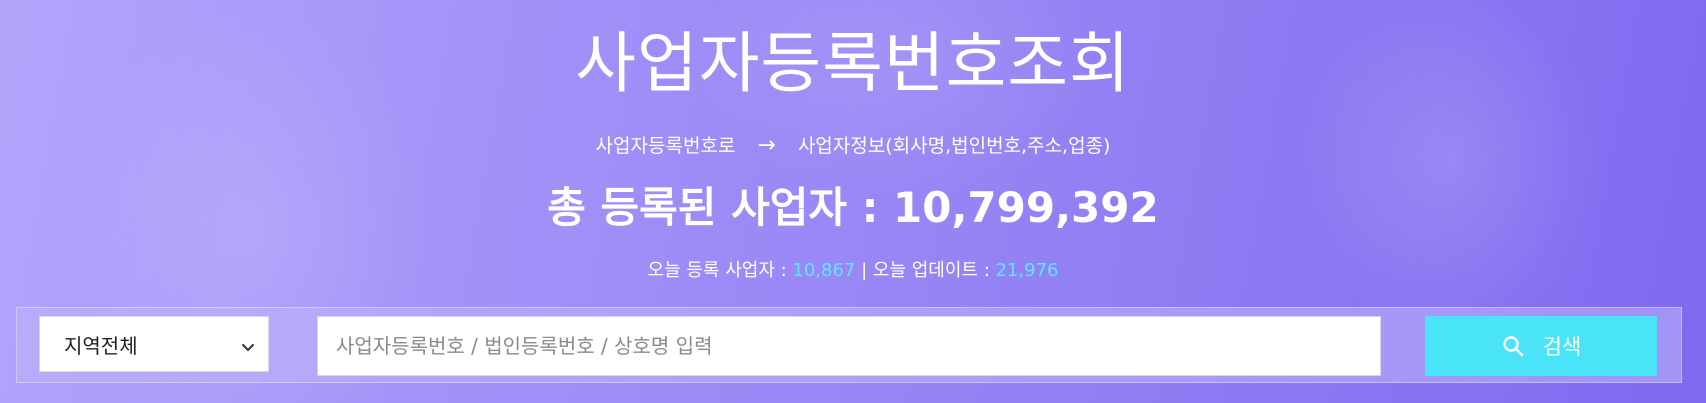 Image resolution: width=1706 pixels, height=403 pixels. I want to click on subtitle-to: 사업자정보(회사명,법인번호,주소,업종), so click(954, 146).